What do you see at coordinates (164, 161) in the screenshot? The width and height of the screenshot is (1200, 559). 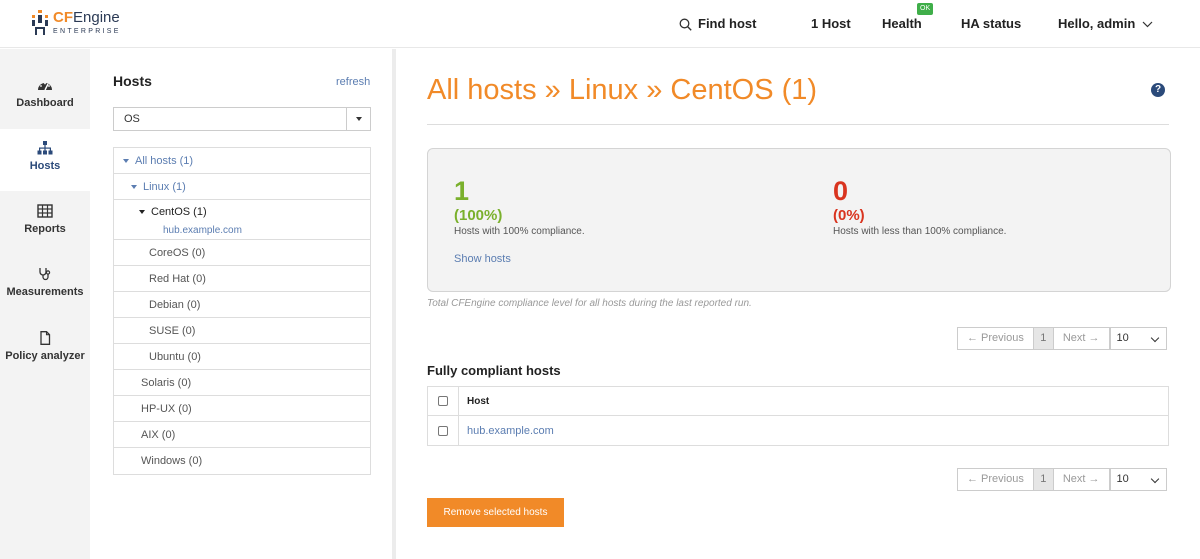 I see `tree-item-label: All hosts (1)` at bounding box center [164, 161].